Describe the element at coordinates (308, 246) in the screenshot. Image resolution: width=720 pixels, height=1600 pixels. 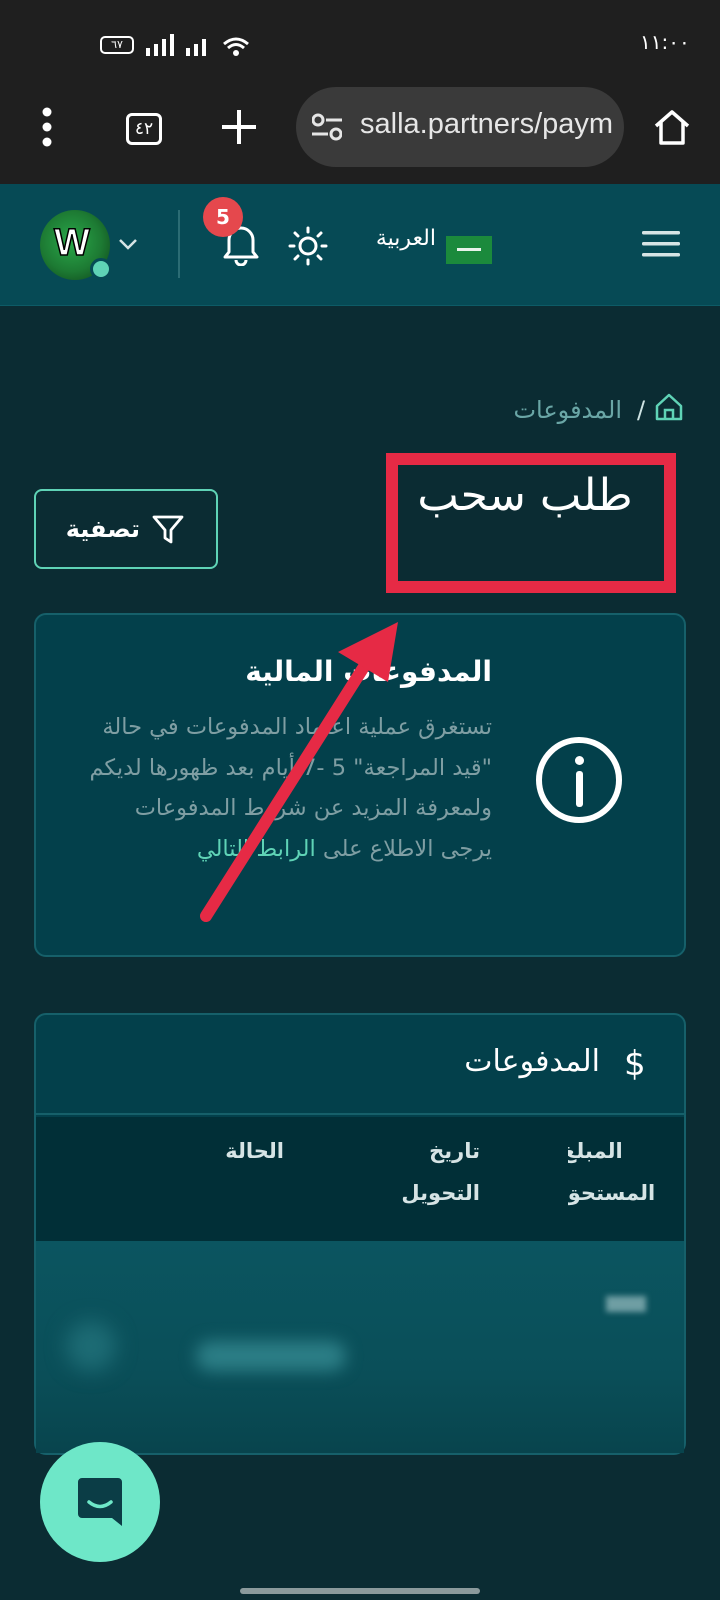
I see `sun-icon` at that location.